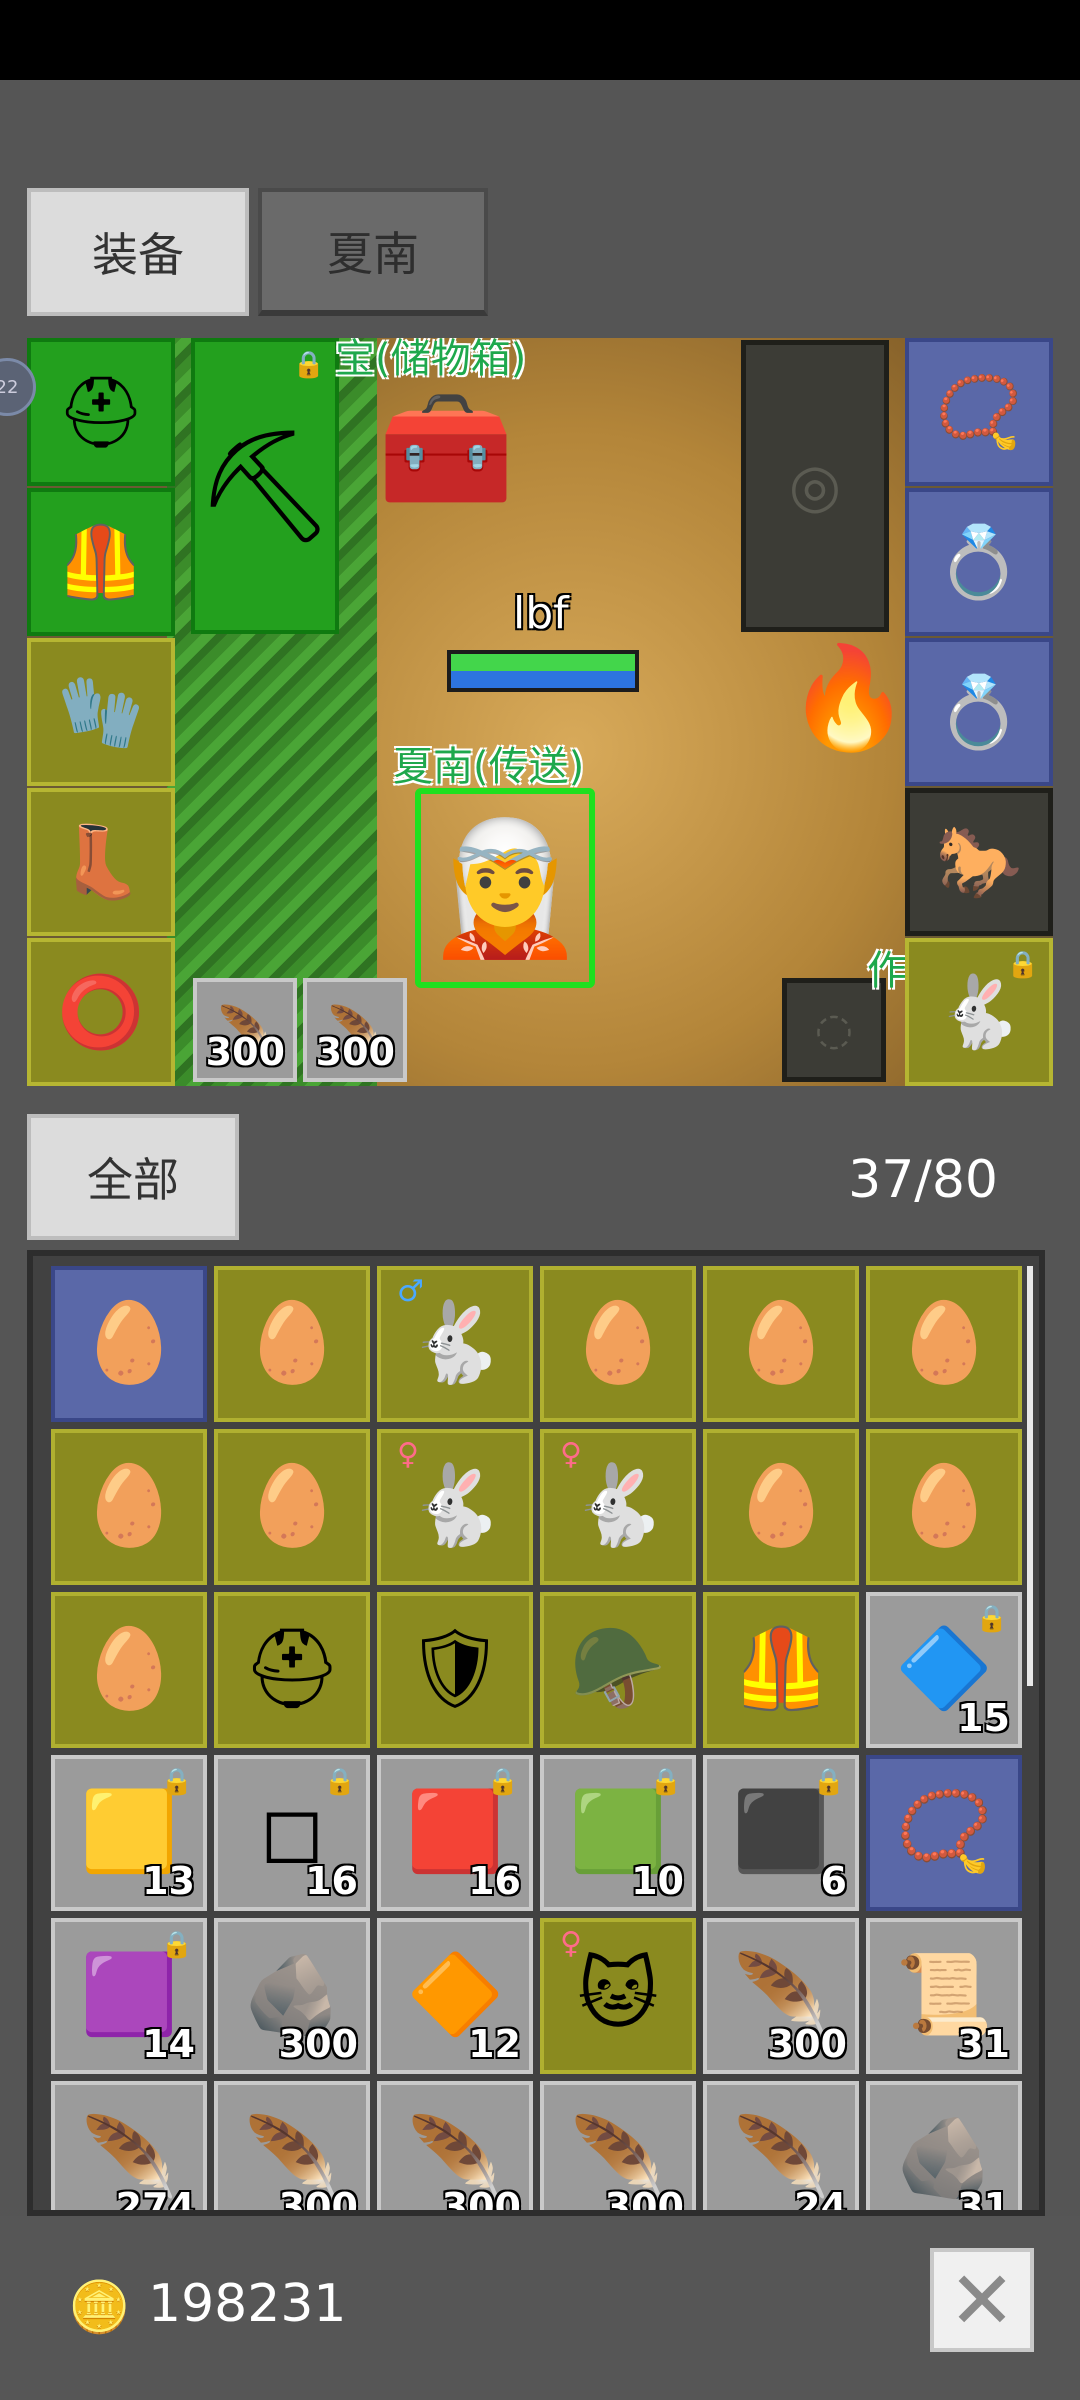 This screenshot has height=2400, width=1080. I want to click on status-bar, so click(540, 40).